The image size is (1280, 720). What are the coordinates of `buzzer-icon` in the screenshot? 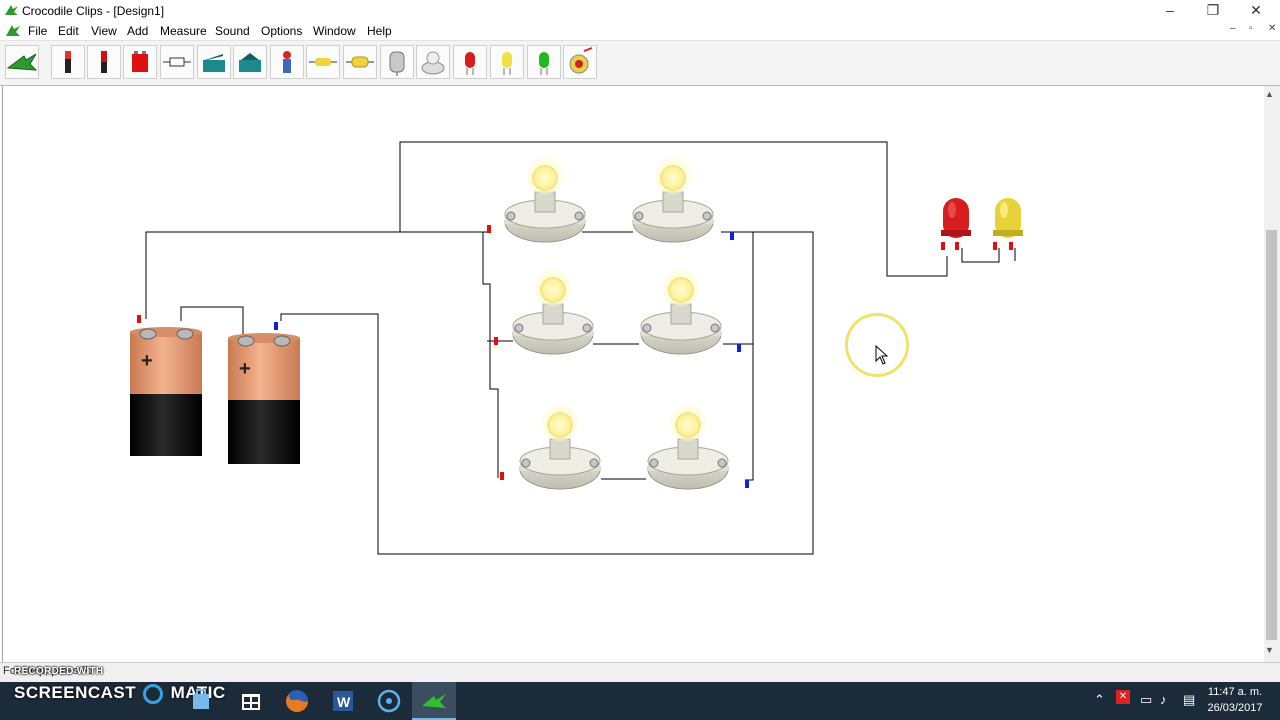 It's located at (581, 60).